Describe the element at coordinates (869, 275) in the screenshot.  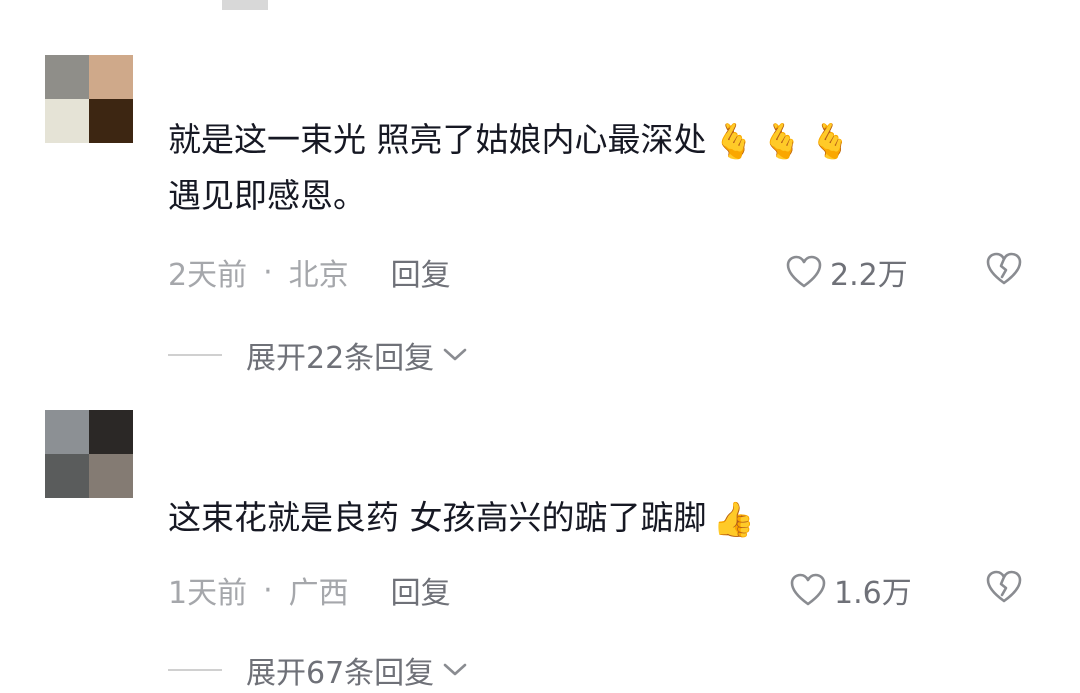
I see `like-count: 2.2万` at that location.